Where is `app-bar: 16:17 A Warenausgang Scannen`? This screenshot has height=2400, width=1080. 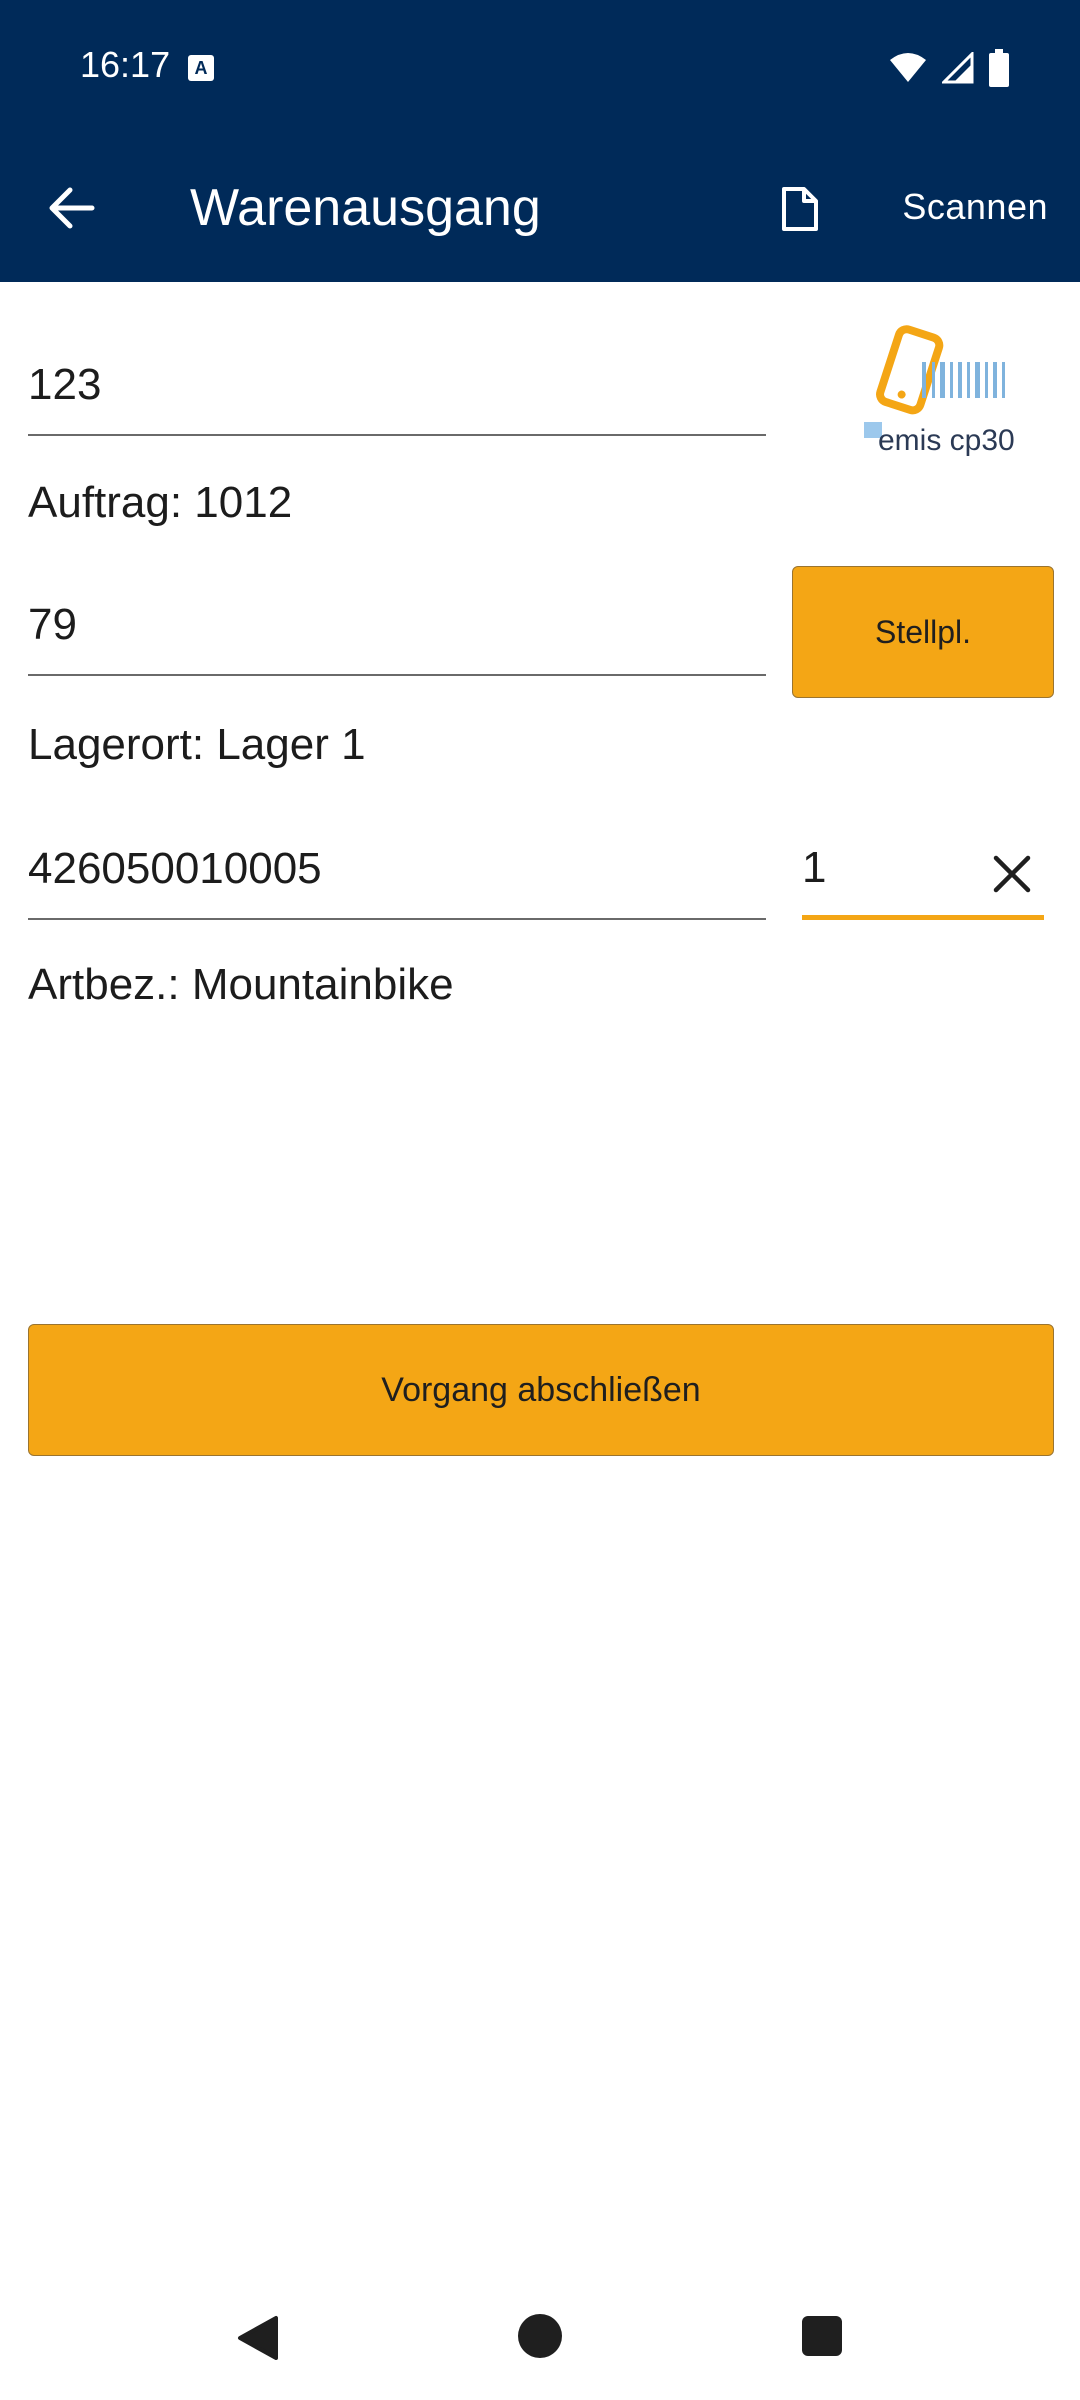 app-bar: 16:17 A Warenausgang Scannen is located at coordinates (540, 141).